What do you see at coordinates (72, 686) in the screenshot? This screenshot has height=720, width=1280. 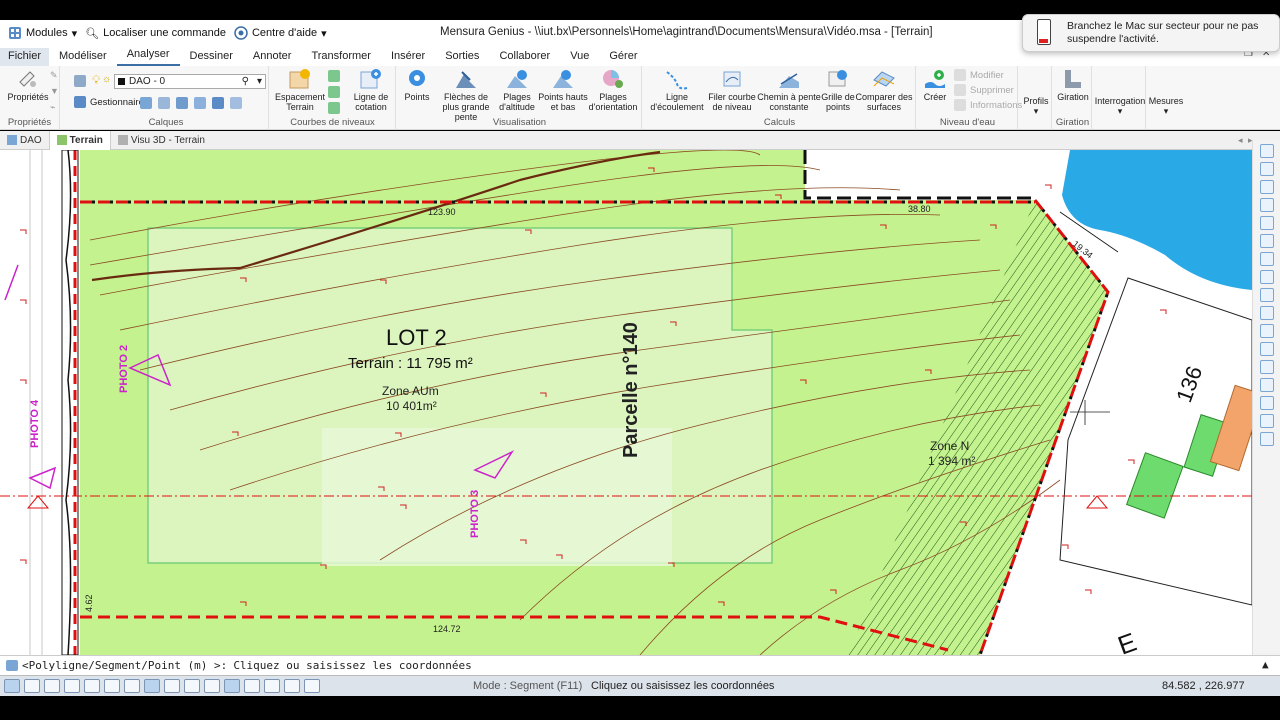 I see `ortho-icon` at bounding box center [72, 686].